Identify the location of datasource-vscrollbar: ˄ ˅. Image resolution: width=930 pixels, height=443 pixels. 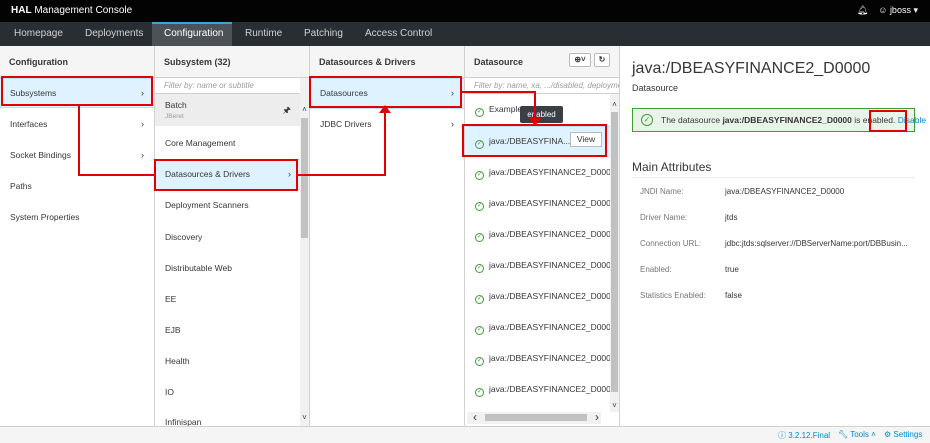
(614, 253).